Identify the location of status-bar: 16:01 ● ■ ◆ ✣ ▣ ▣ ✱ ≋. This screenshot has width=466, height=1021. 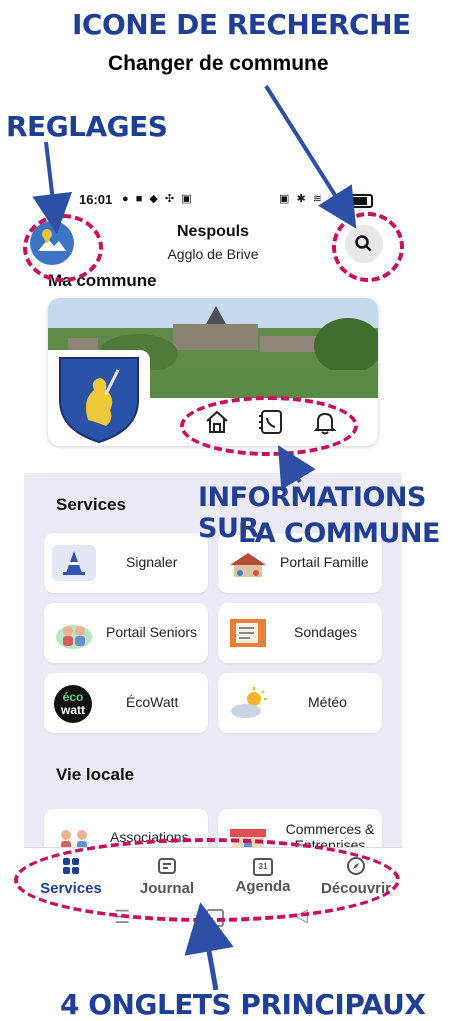
(213, 198).